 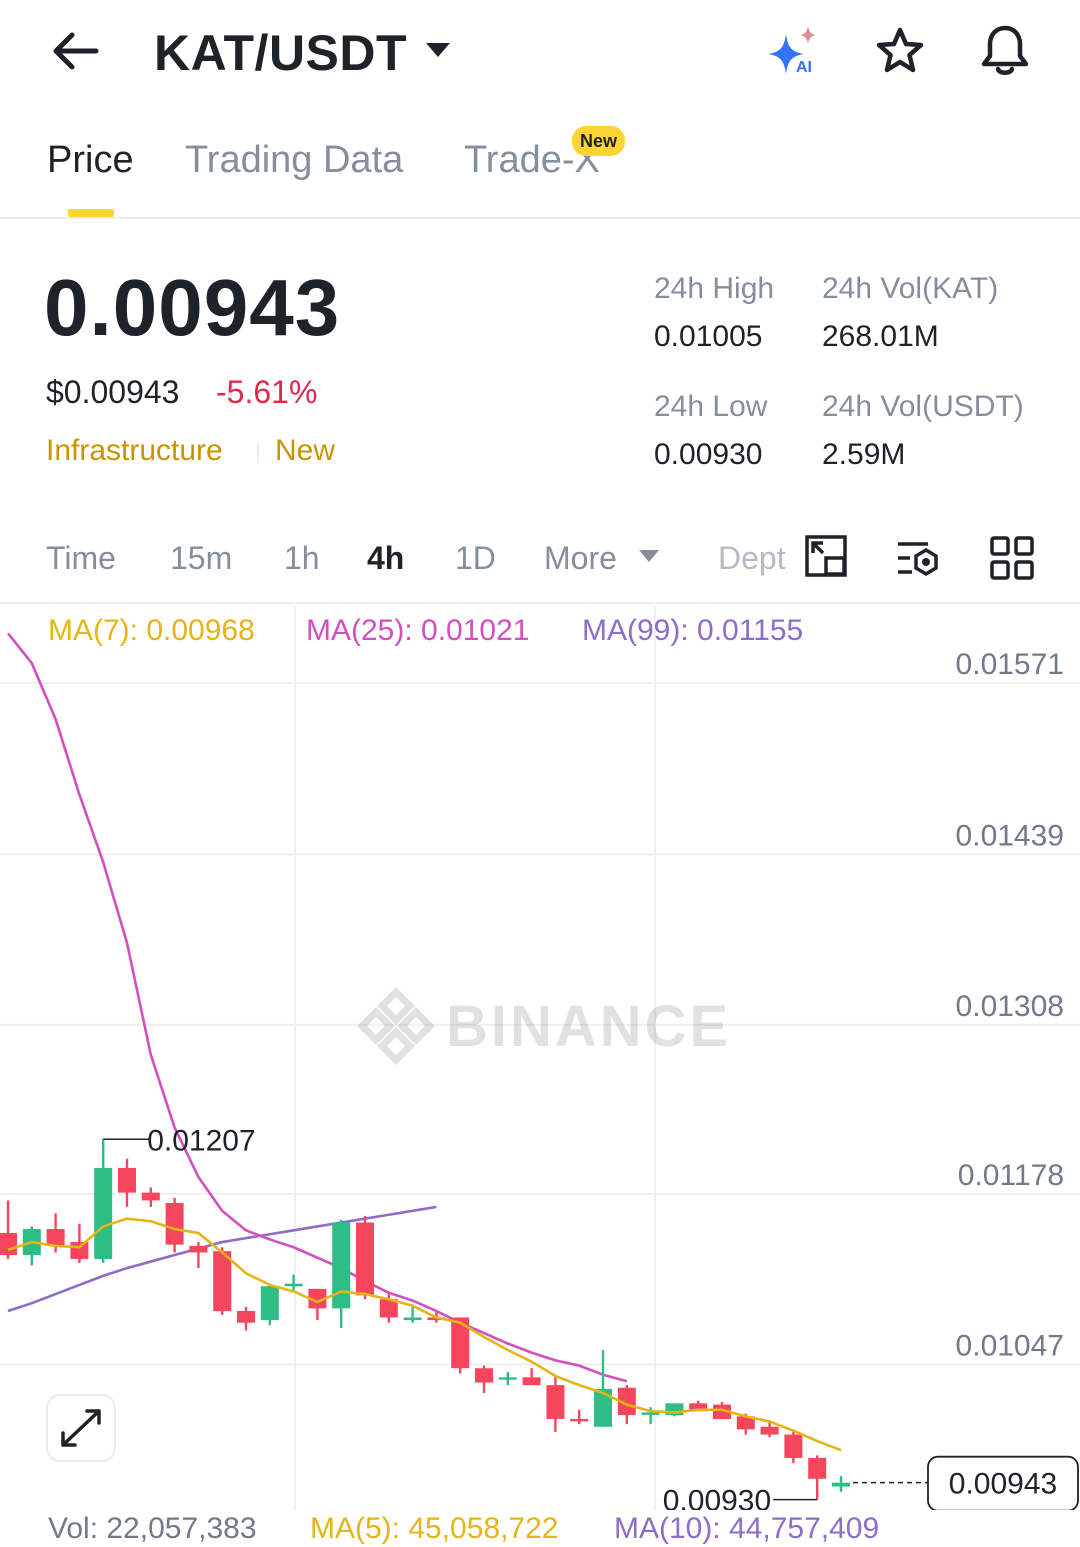 I want to click on volume-label: Vol: 22,057,383, so click(x=152, y=1528).